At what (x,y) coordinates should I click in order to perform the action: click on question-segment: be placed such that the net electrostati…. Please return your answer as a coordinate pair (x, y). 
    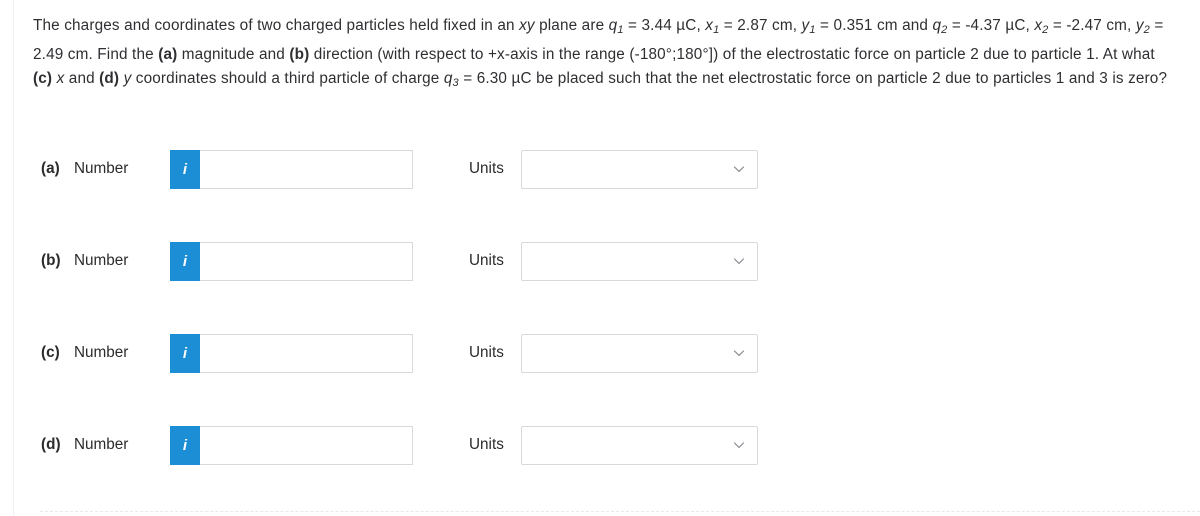
    Looking at the image, I should click on (852, 79).